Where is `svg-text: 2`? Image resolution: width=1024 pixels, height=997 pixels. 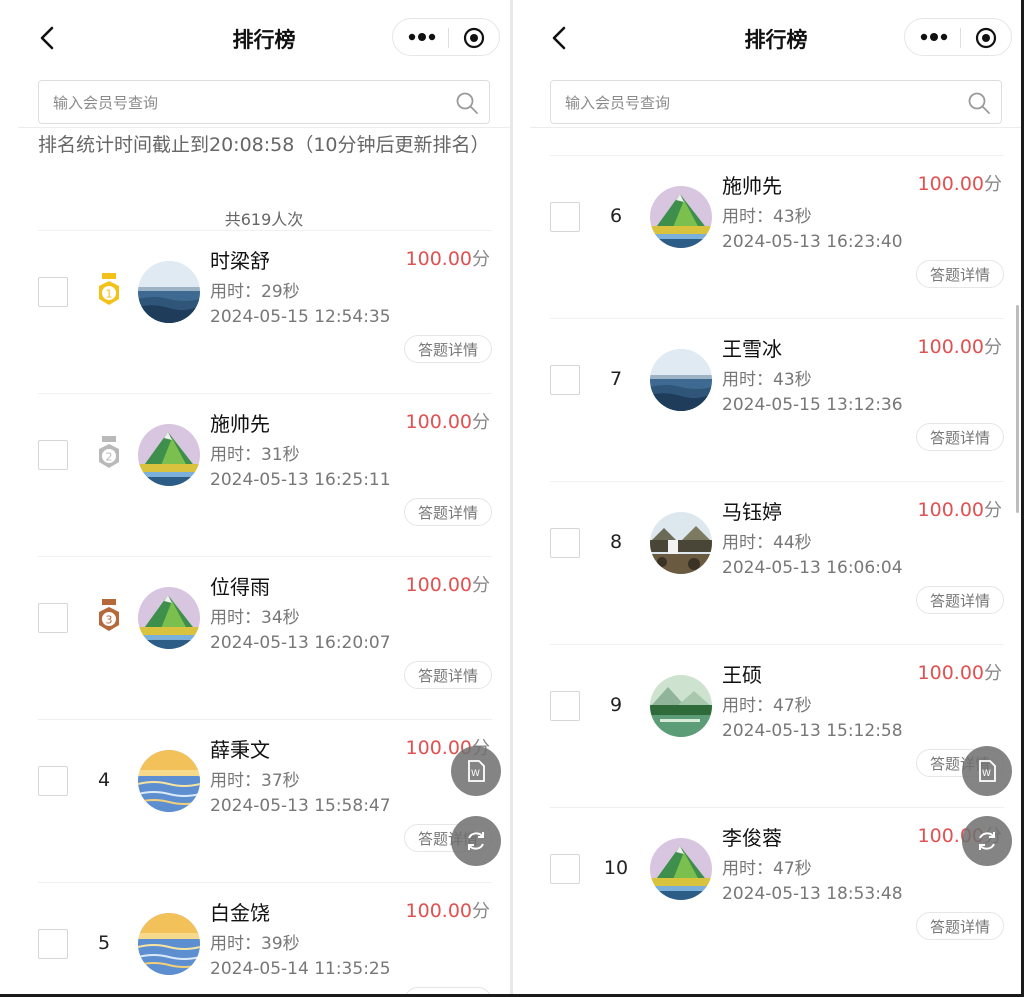 svg-text: 2 is located at coordinates (109, 457).